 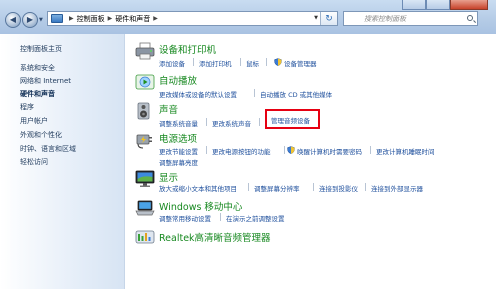 I want to click on link-text-size: 放大或缩小文本和其他项目, so click(x=198, y=188).